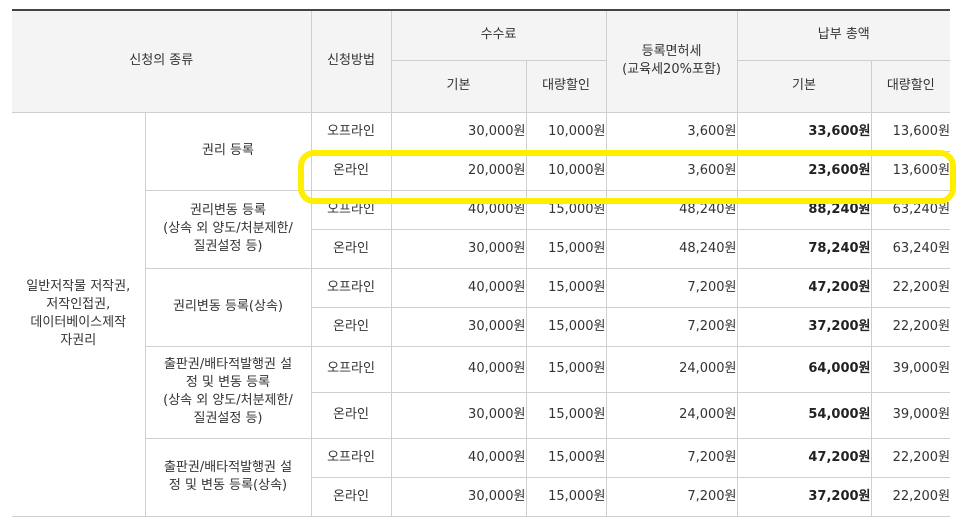 The height and width of the screenshot is (520, 962). What do you see at coordinates (804, 86) in the screenshot?
I see `header-total-basic: 기본` at bounding box center [804, 86].